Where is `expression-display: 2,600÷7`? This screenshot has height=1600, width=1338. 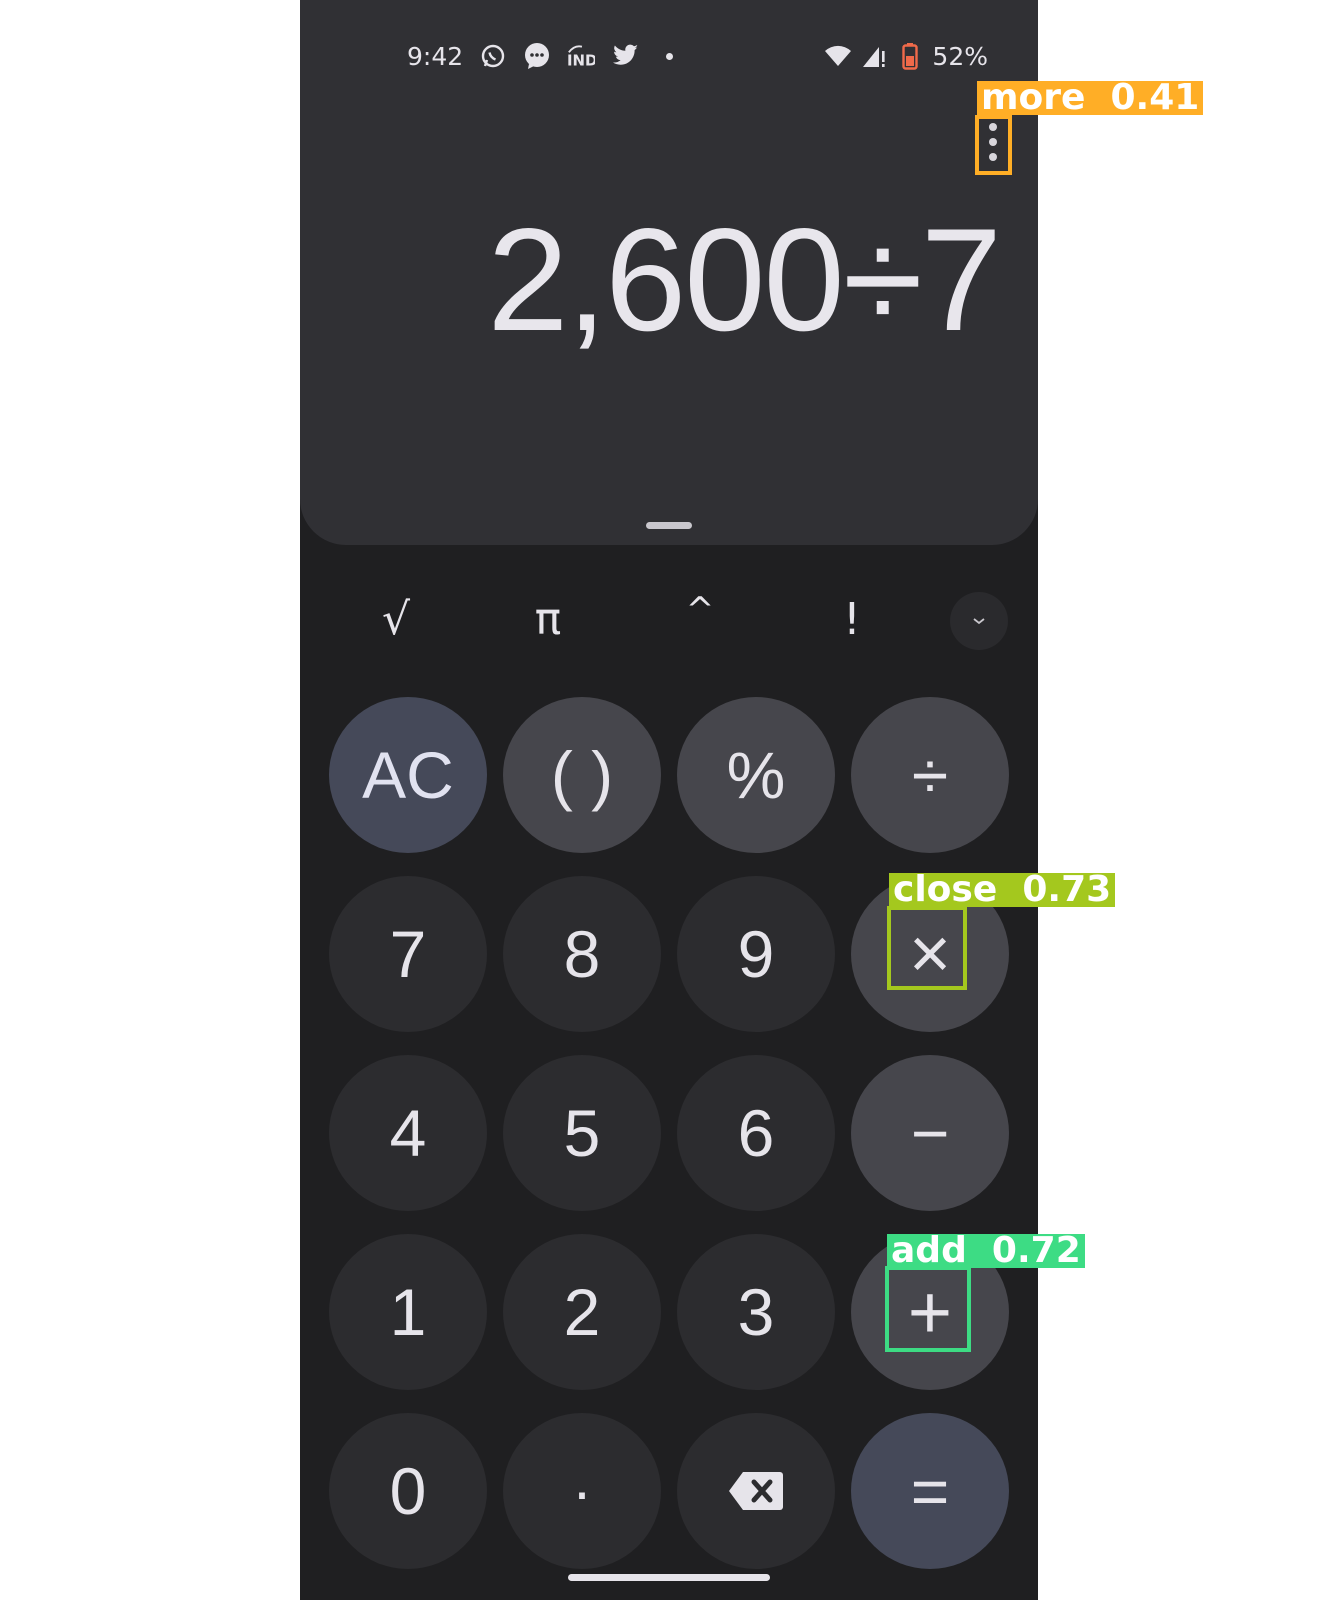
expression-display: 2,600÷7 is located at coordinates (671, 279).